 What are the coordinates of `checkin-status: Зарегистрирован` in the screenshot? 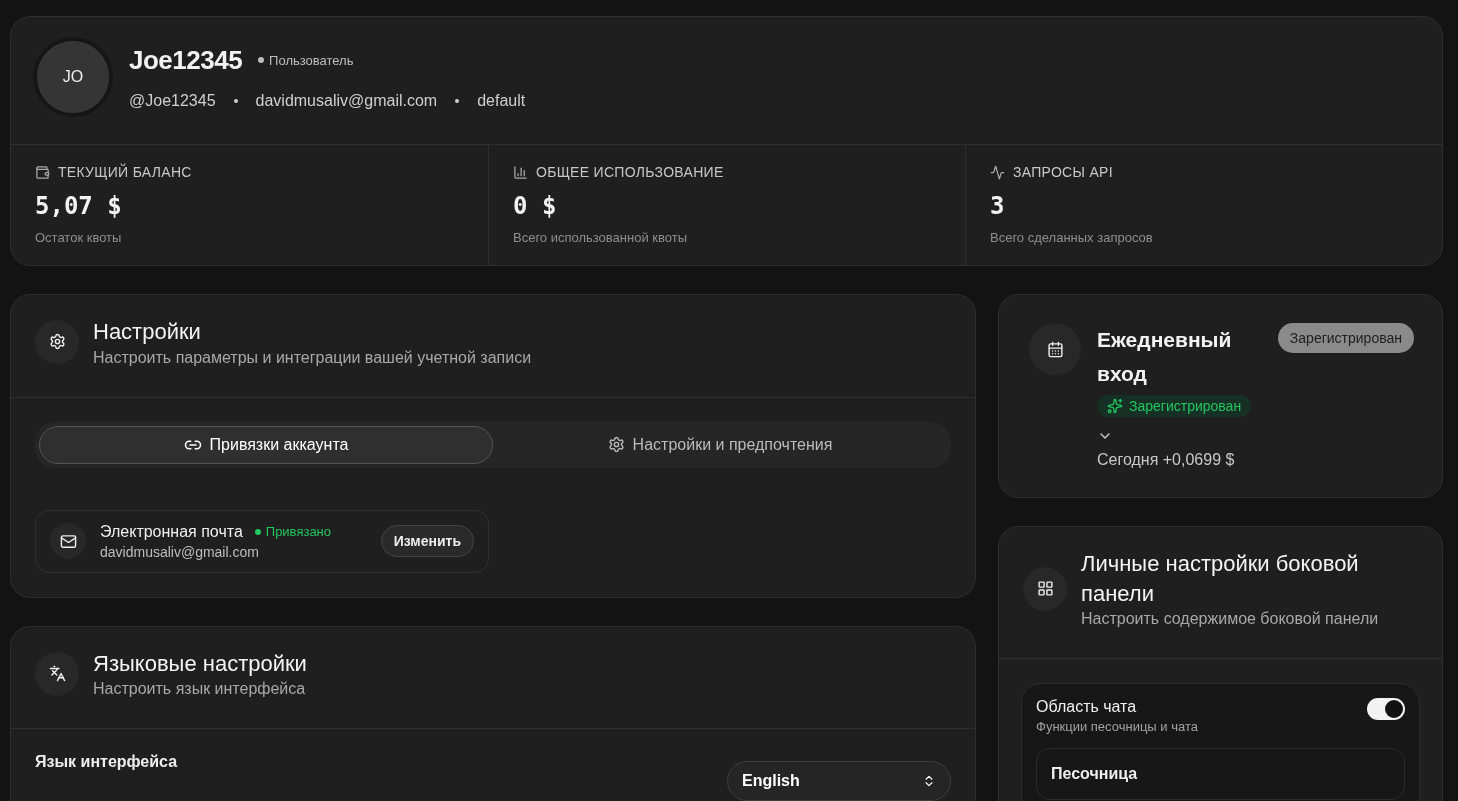 It's located at (1174, 406).